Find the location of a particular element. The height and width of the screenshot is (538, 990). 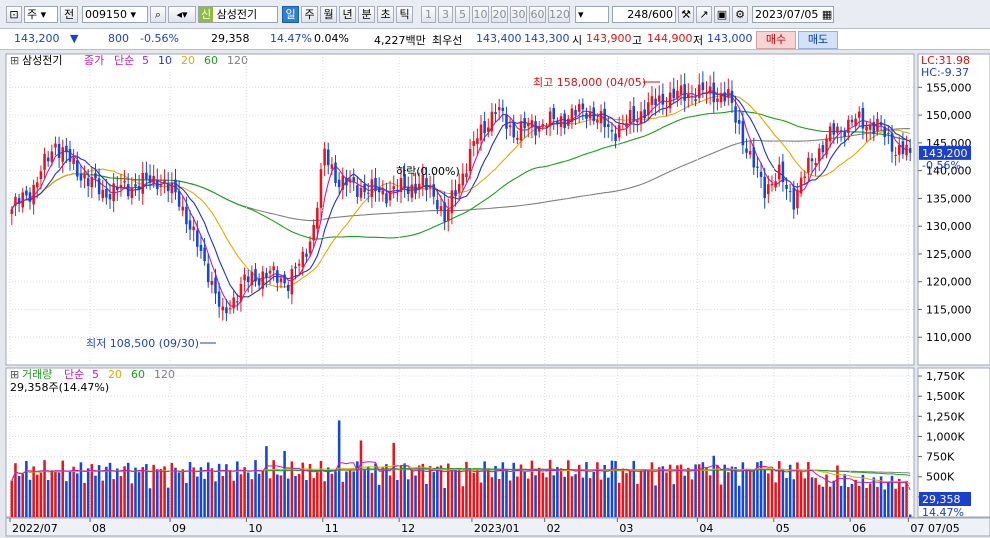

count-field: 248/600 is located at coordinates (644, 14).